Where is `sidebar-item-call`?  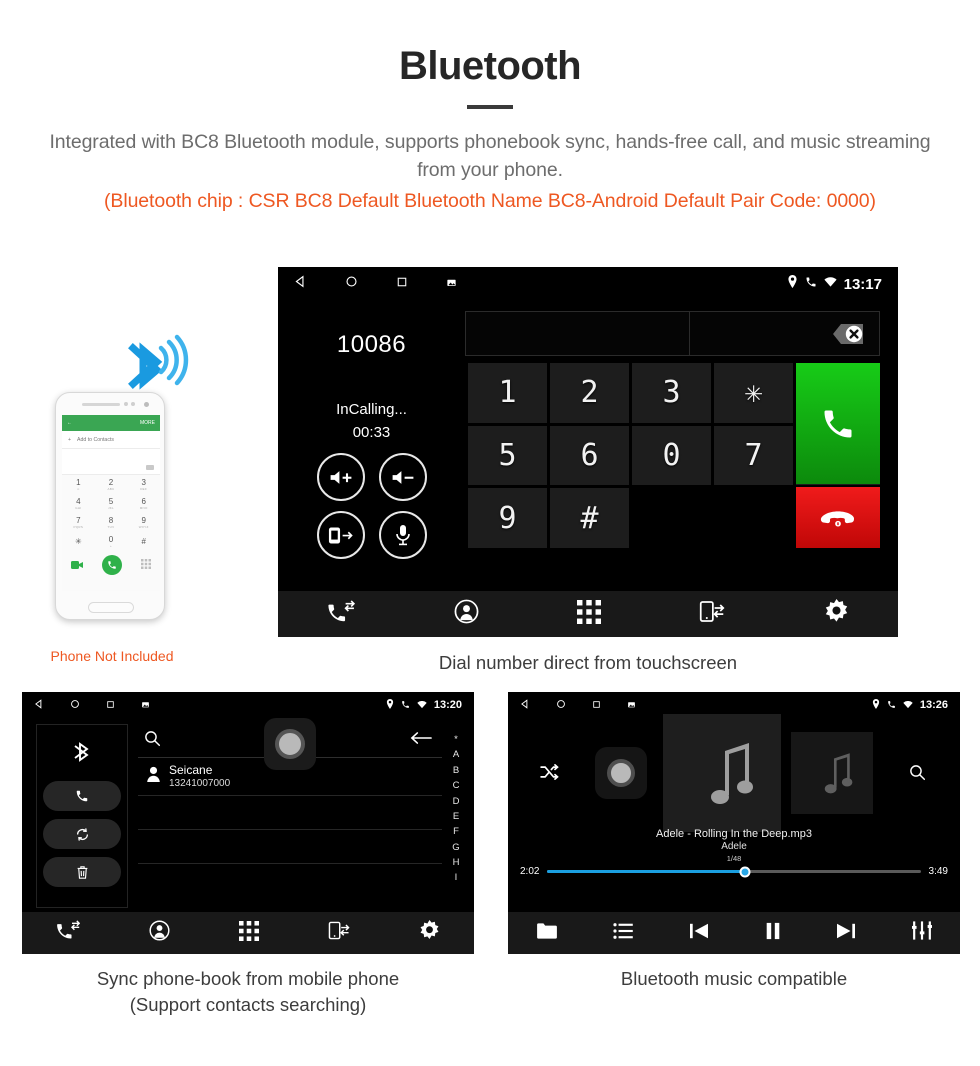 sidebar-item-call is located at coordinates (82, 796).